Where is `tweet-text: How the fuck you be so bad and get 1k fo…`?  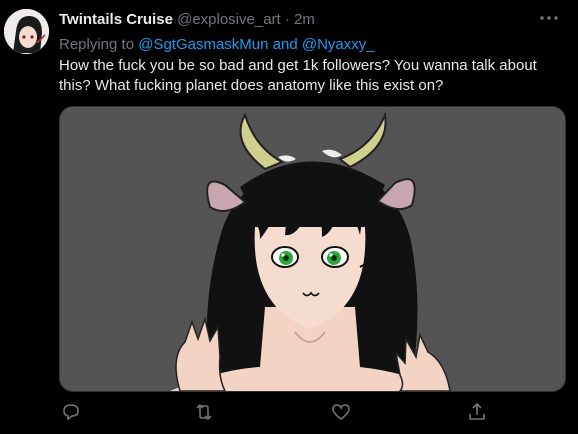
tweet-text: How the fuck you be so bad and get 1k fo… is located at coordinates (298, 75).